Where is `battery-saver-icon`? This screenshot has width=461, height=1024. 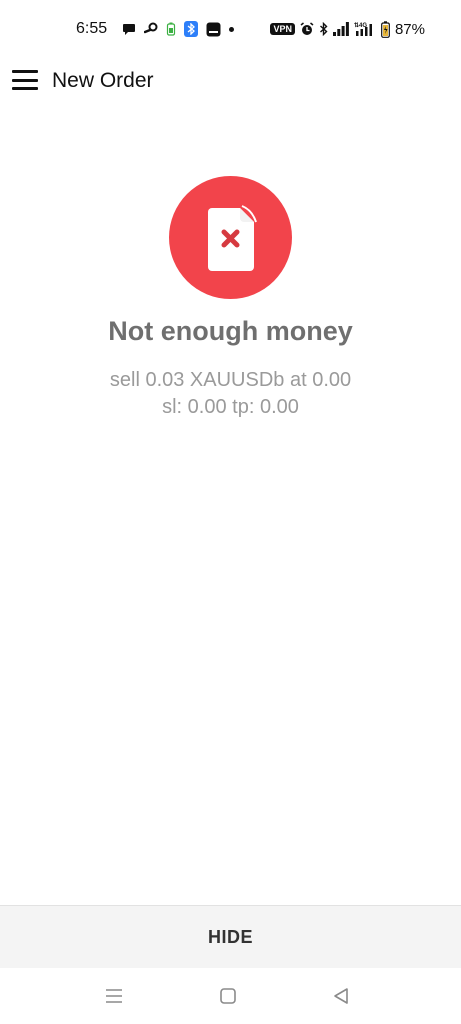
battery-saver-icon is located at coordinates (171, 29).